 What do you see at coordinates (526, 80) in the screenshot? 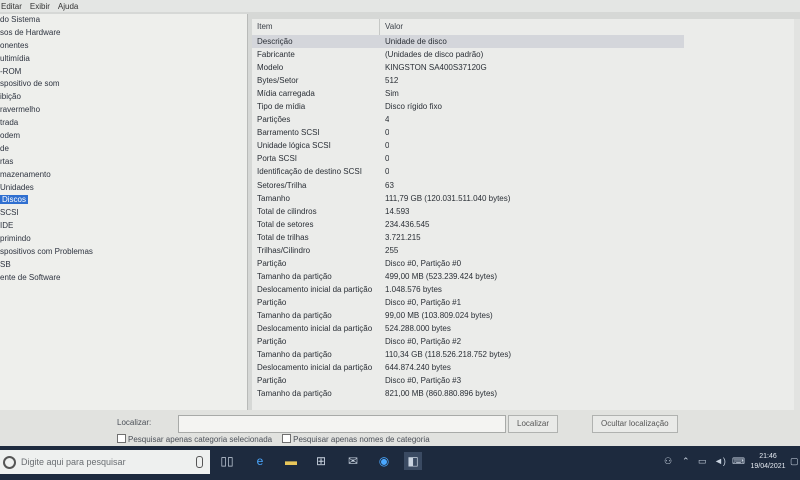
I see `table-row: Bytes/Setor 512` at bounding box center [526, 80].